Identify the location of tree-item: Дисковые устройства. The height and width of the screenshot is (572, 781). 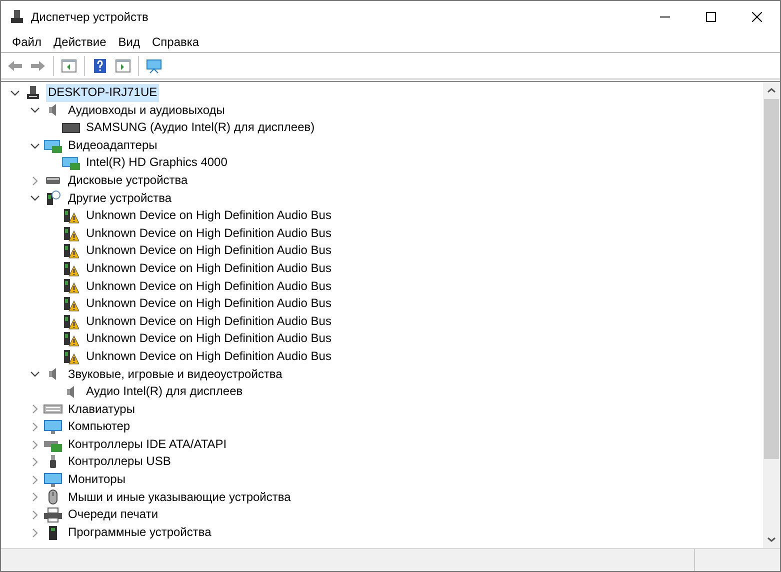
(128, 181).